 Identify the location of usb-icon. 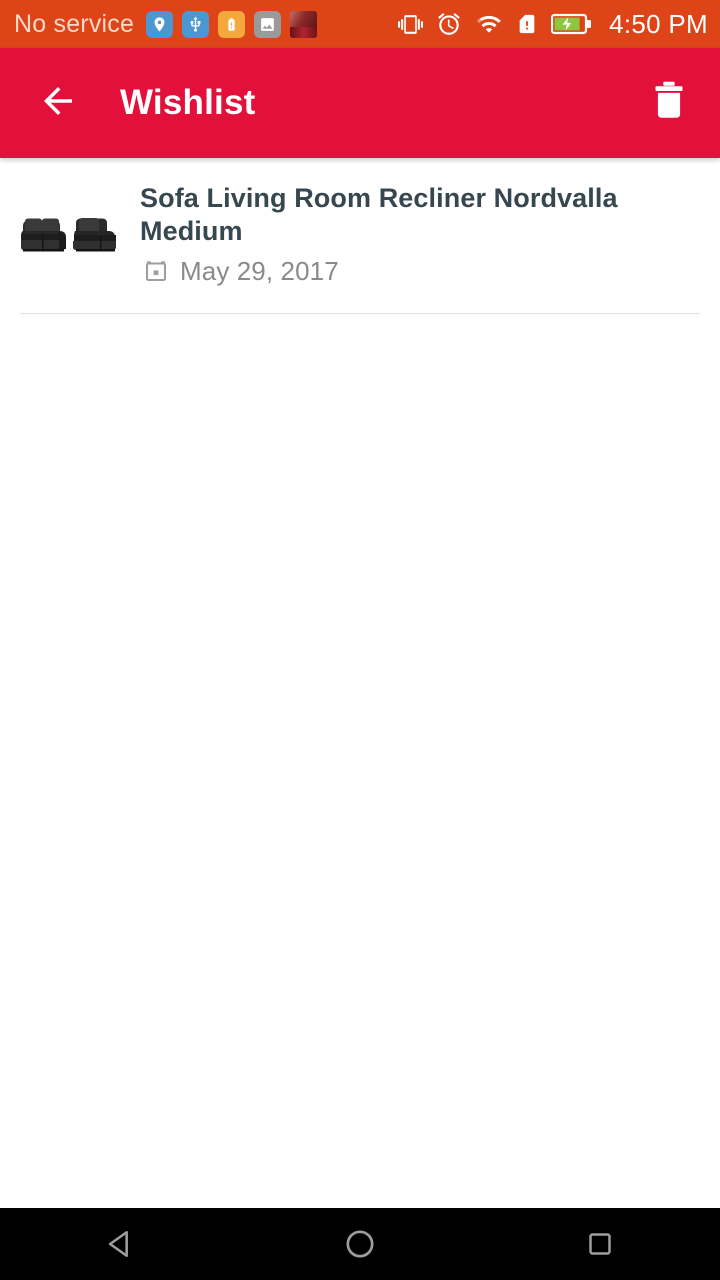
(196, 24).